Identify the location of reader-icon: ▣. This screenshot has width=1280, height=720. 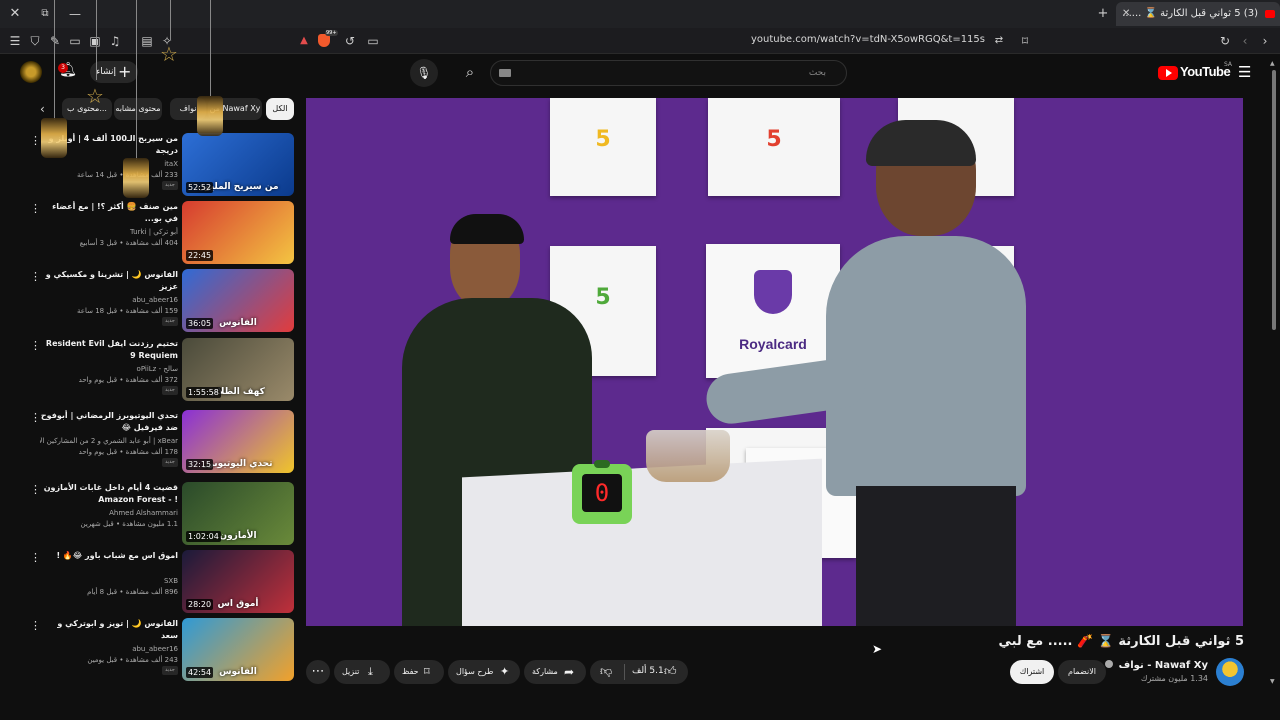
(95, 41).